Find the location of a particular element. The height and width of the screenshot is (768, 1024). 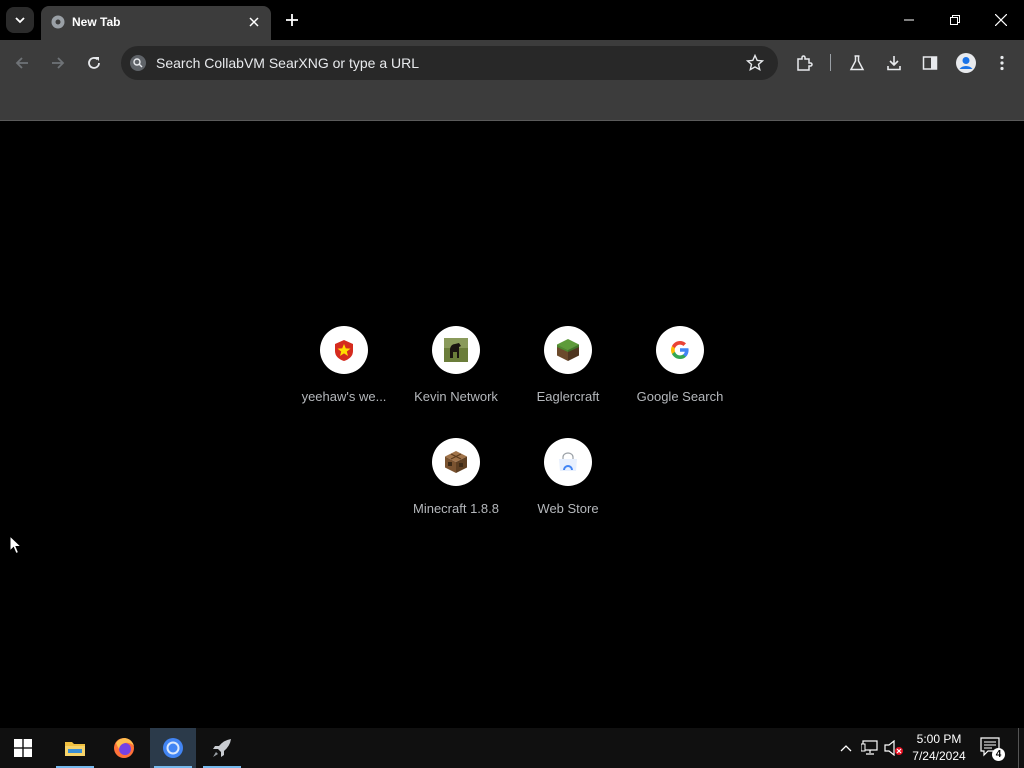

google-g-icon is located at coordinates (680, 350).